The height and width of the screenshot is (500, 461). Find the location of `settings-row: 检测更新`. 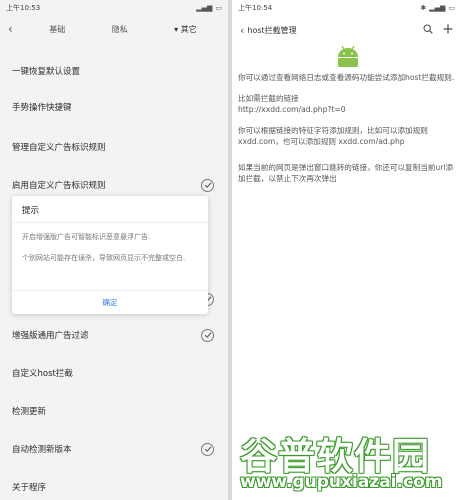

settings-row: 检测更新 is located at coordinates (114, 411).